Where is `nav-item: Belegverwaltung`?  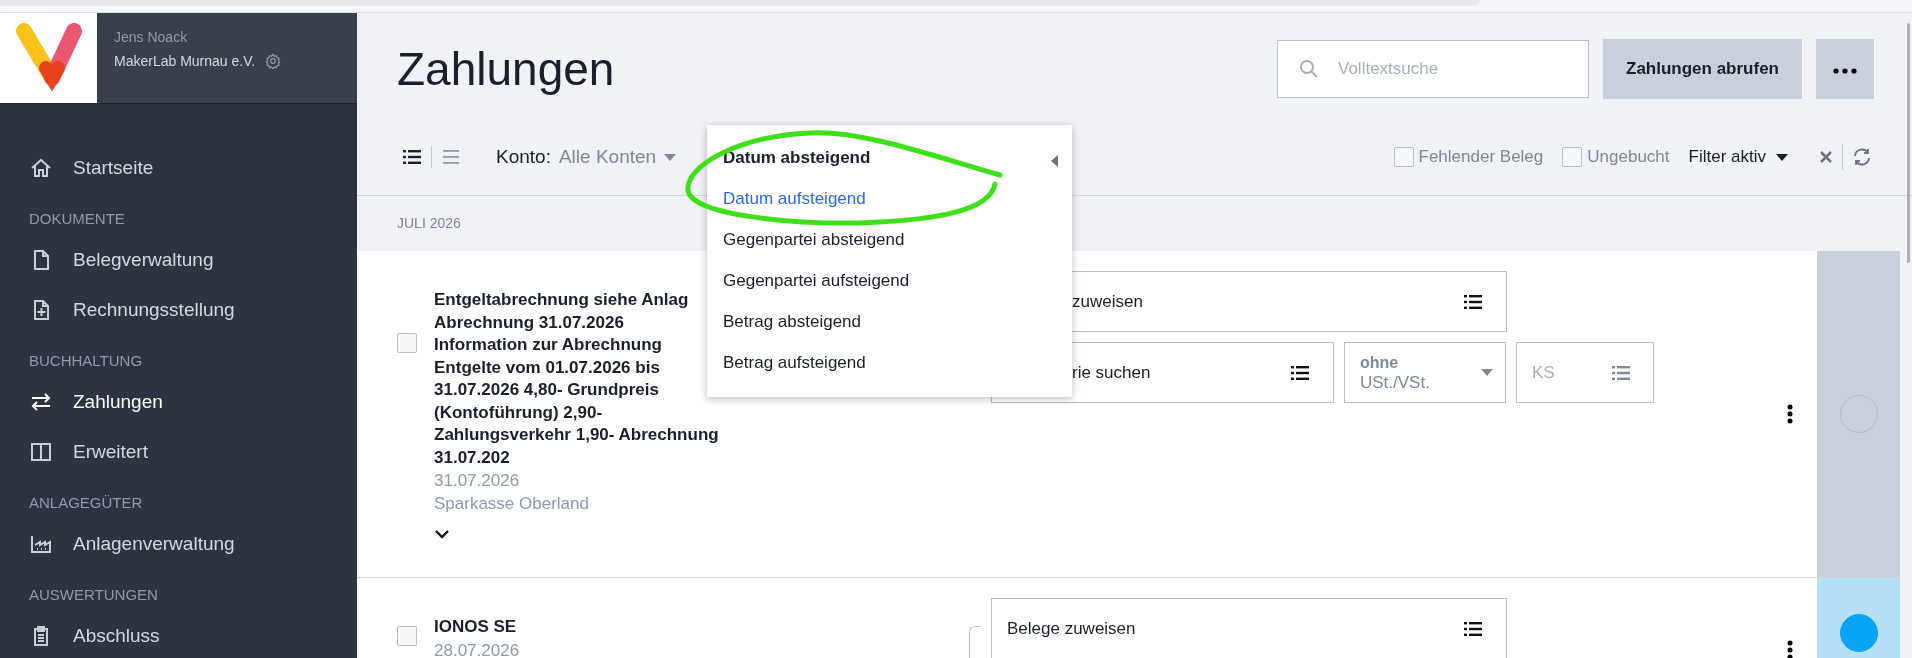 nav-item: Belegverwaltung is located at coordinates (193, 260).